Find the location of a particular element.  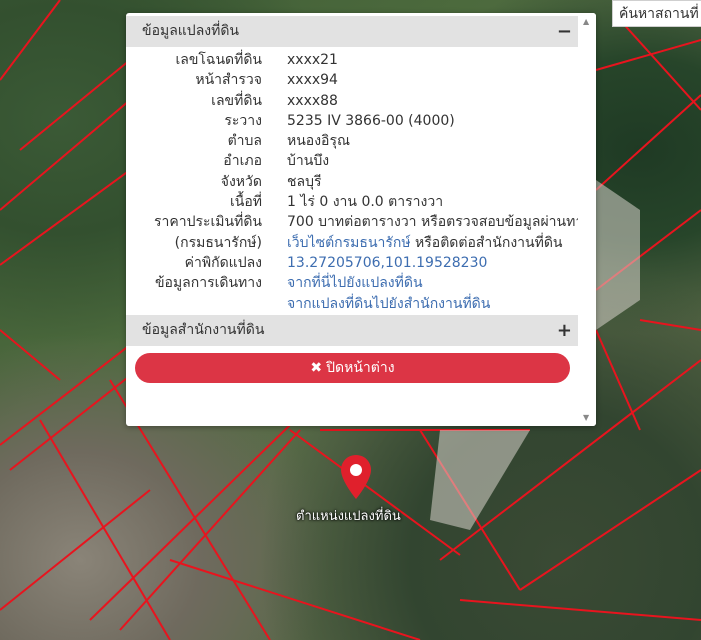

row-label: ตำบล is located at coordinates (244, 141).